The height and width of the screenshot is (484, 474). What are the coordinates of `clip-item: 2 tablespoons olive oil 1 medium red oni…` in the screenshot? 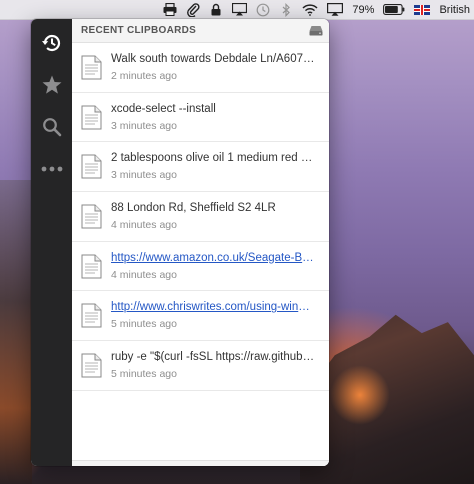 It's located at (200, 167).